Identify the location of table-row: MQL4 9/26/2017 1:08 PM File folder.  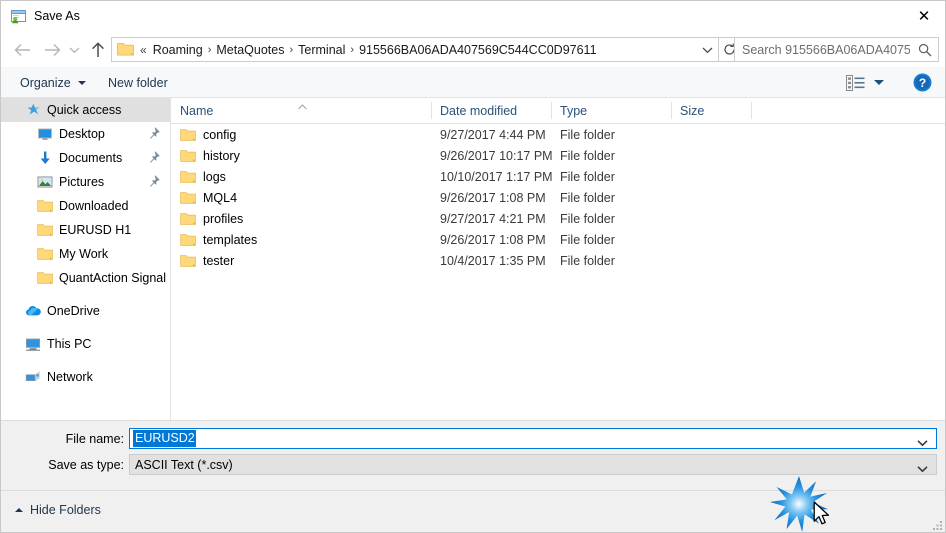
(558, 197).